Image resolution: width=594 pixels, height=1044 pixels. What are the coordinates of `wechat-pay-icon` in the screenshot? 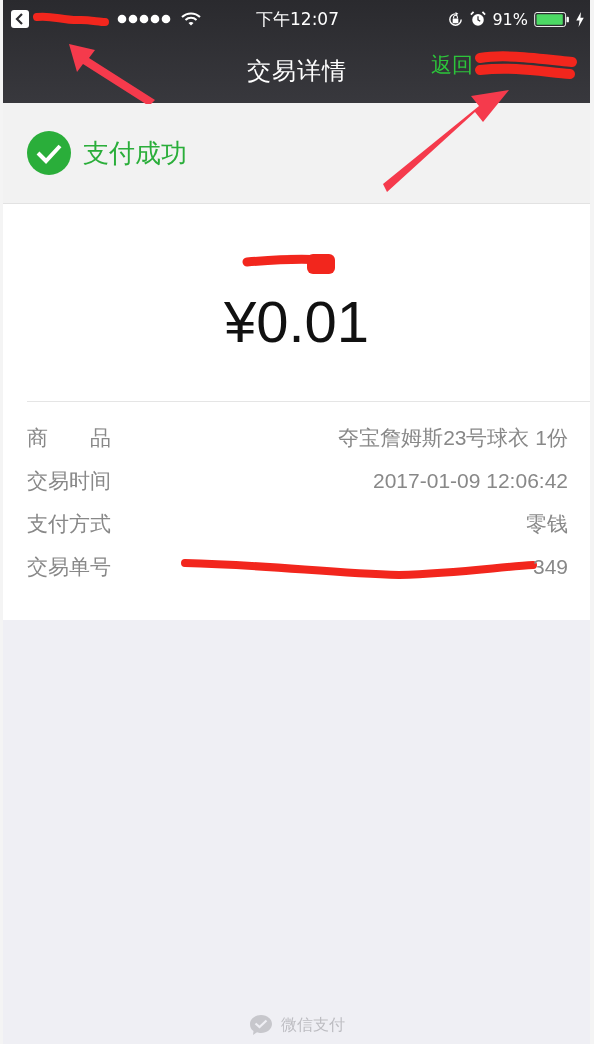 It's located at (260, 1025).